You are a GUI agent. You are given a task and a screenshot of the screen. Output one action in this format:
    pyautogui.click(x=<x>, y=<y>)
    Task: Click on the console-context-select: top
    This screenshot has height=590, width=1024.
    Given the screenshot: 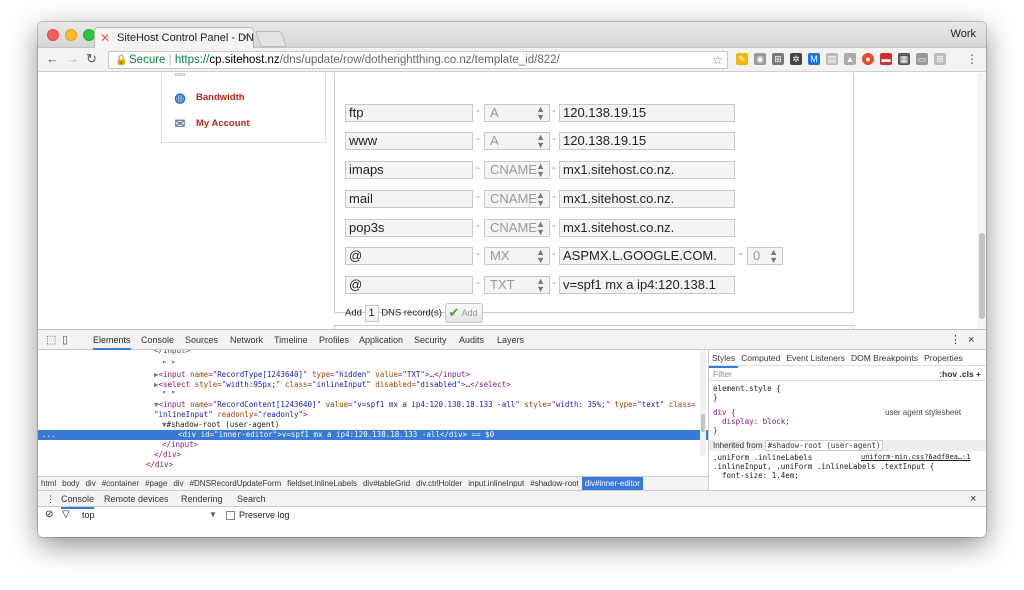 What is the action you would take?
    pyautogui.click(x=88, y=515)
    